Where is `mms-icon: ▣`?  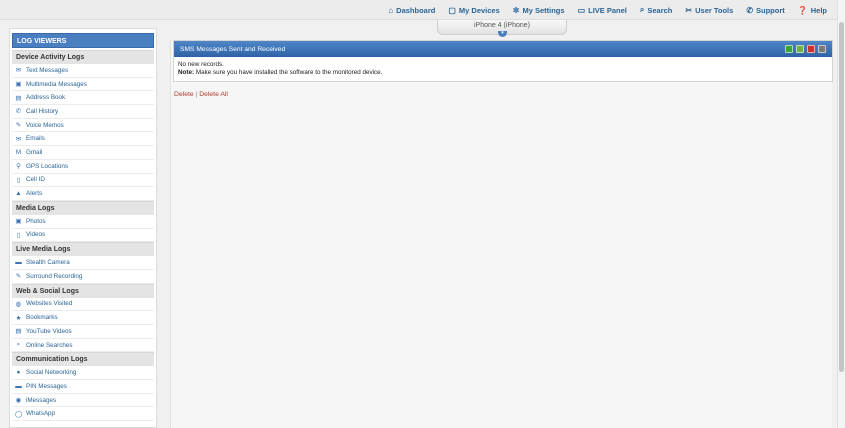
mms-icon: ▣ is located at coordinates (18, 85).